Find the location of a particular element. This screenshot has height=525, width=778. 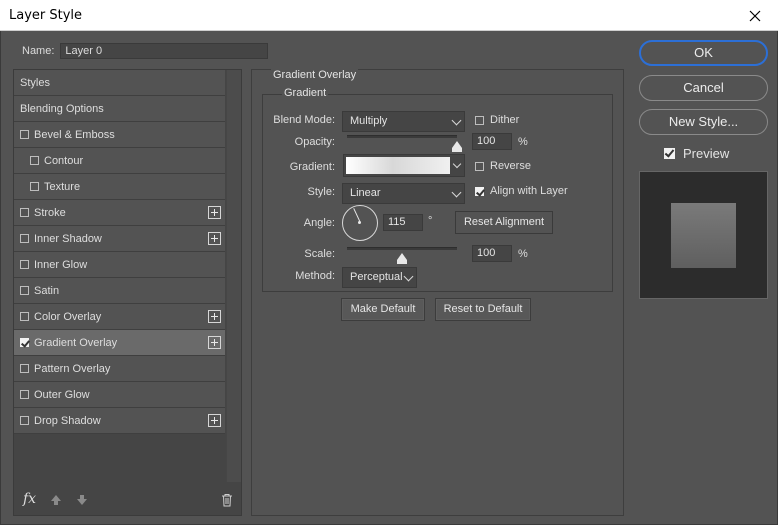

section-title: Gradient Overlay is located at coordinates (315, 75).